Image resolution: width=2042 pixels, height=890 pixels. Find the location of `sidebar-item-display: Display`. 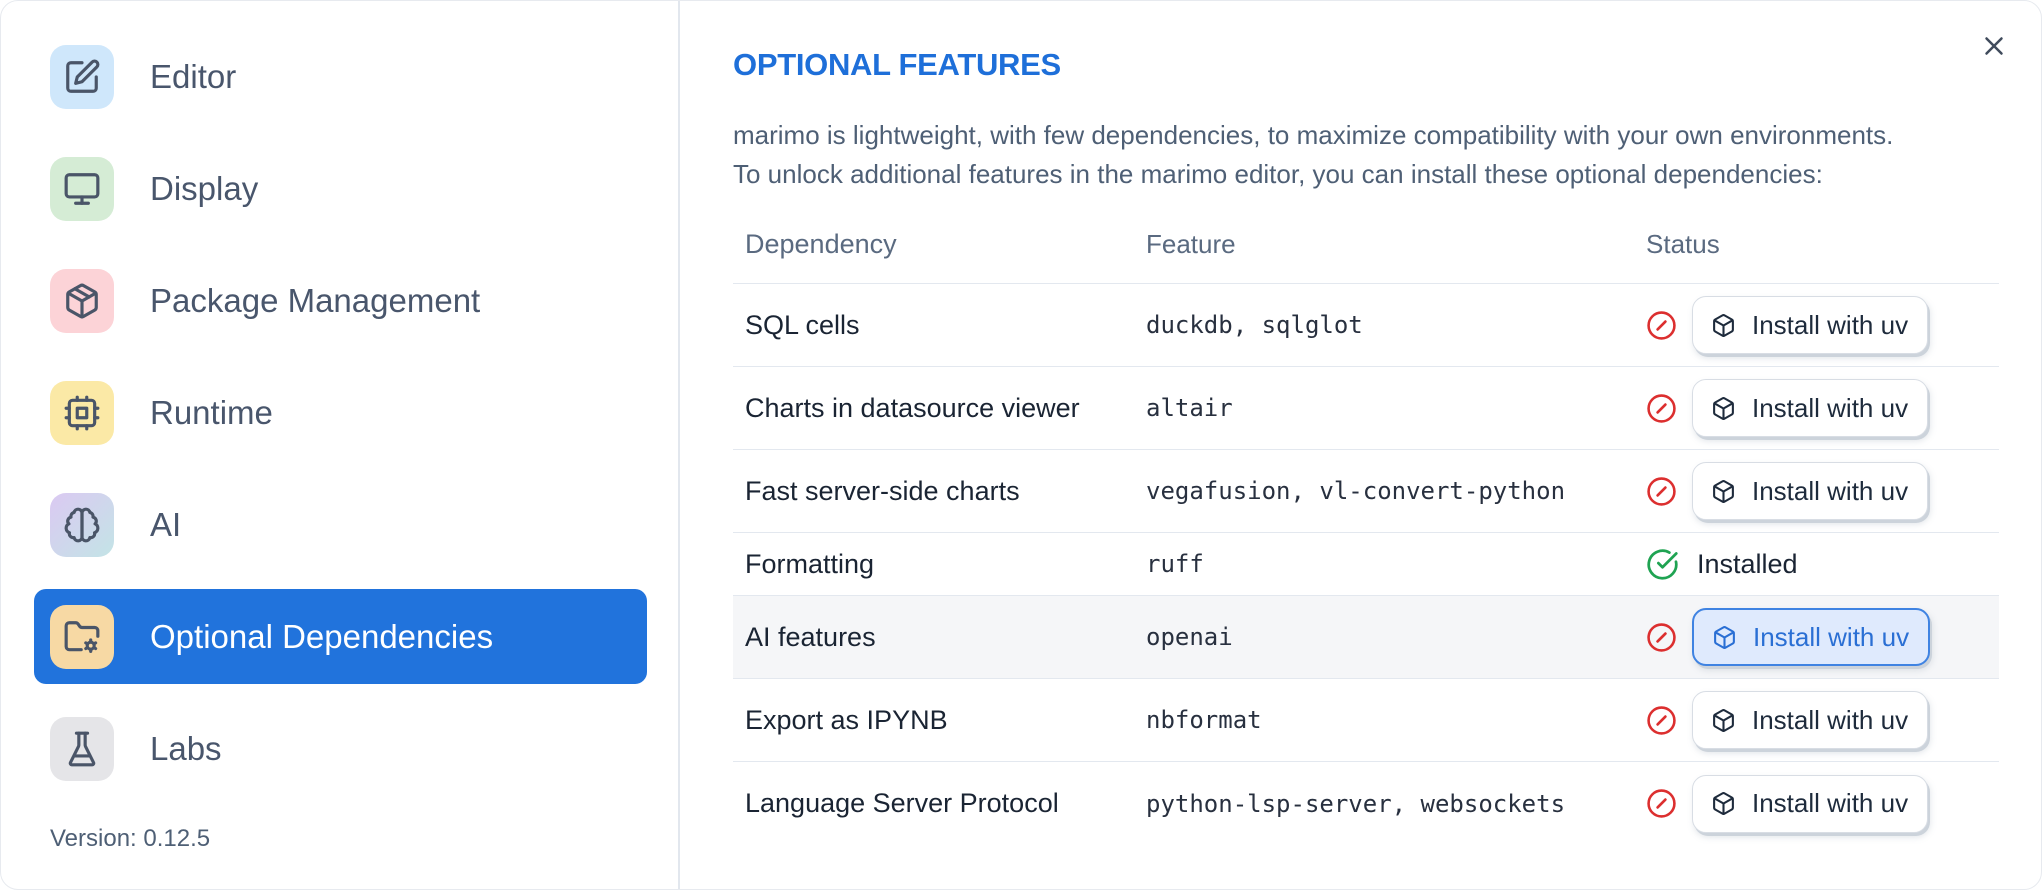

sidebar-item-display: Display is located at coordinates (340, 188).